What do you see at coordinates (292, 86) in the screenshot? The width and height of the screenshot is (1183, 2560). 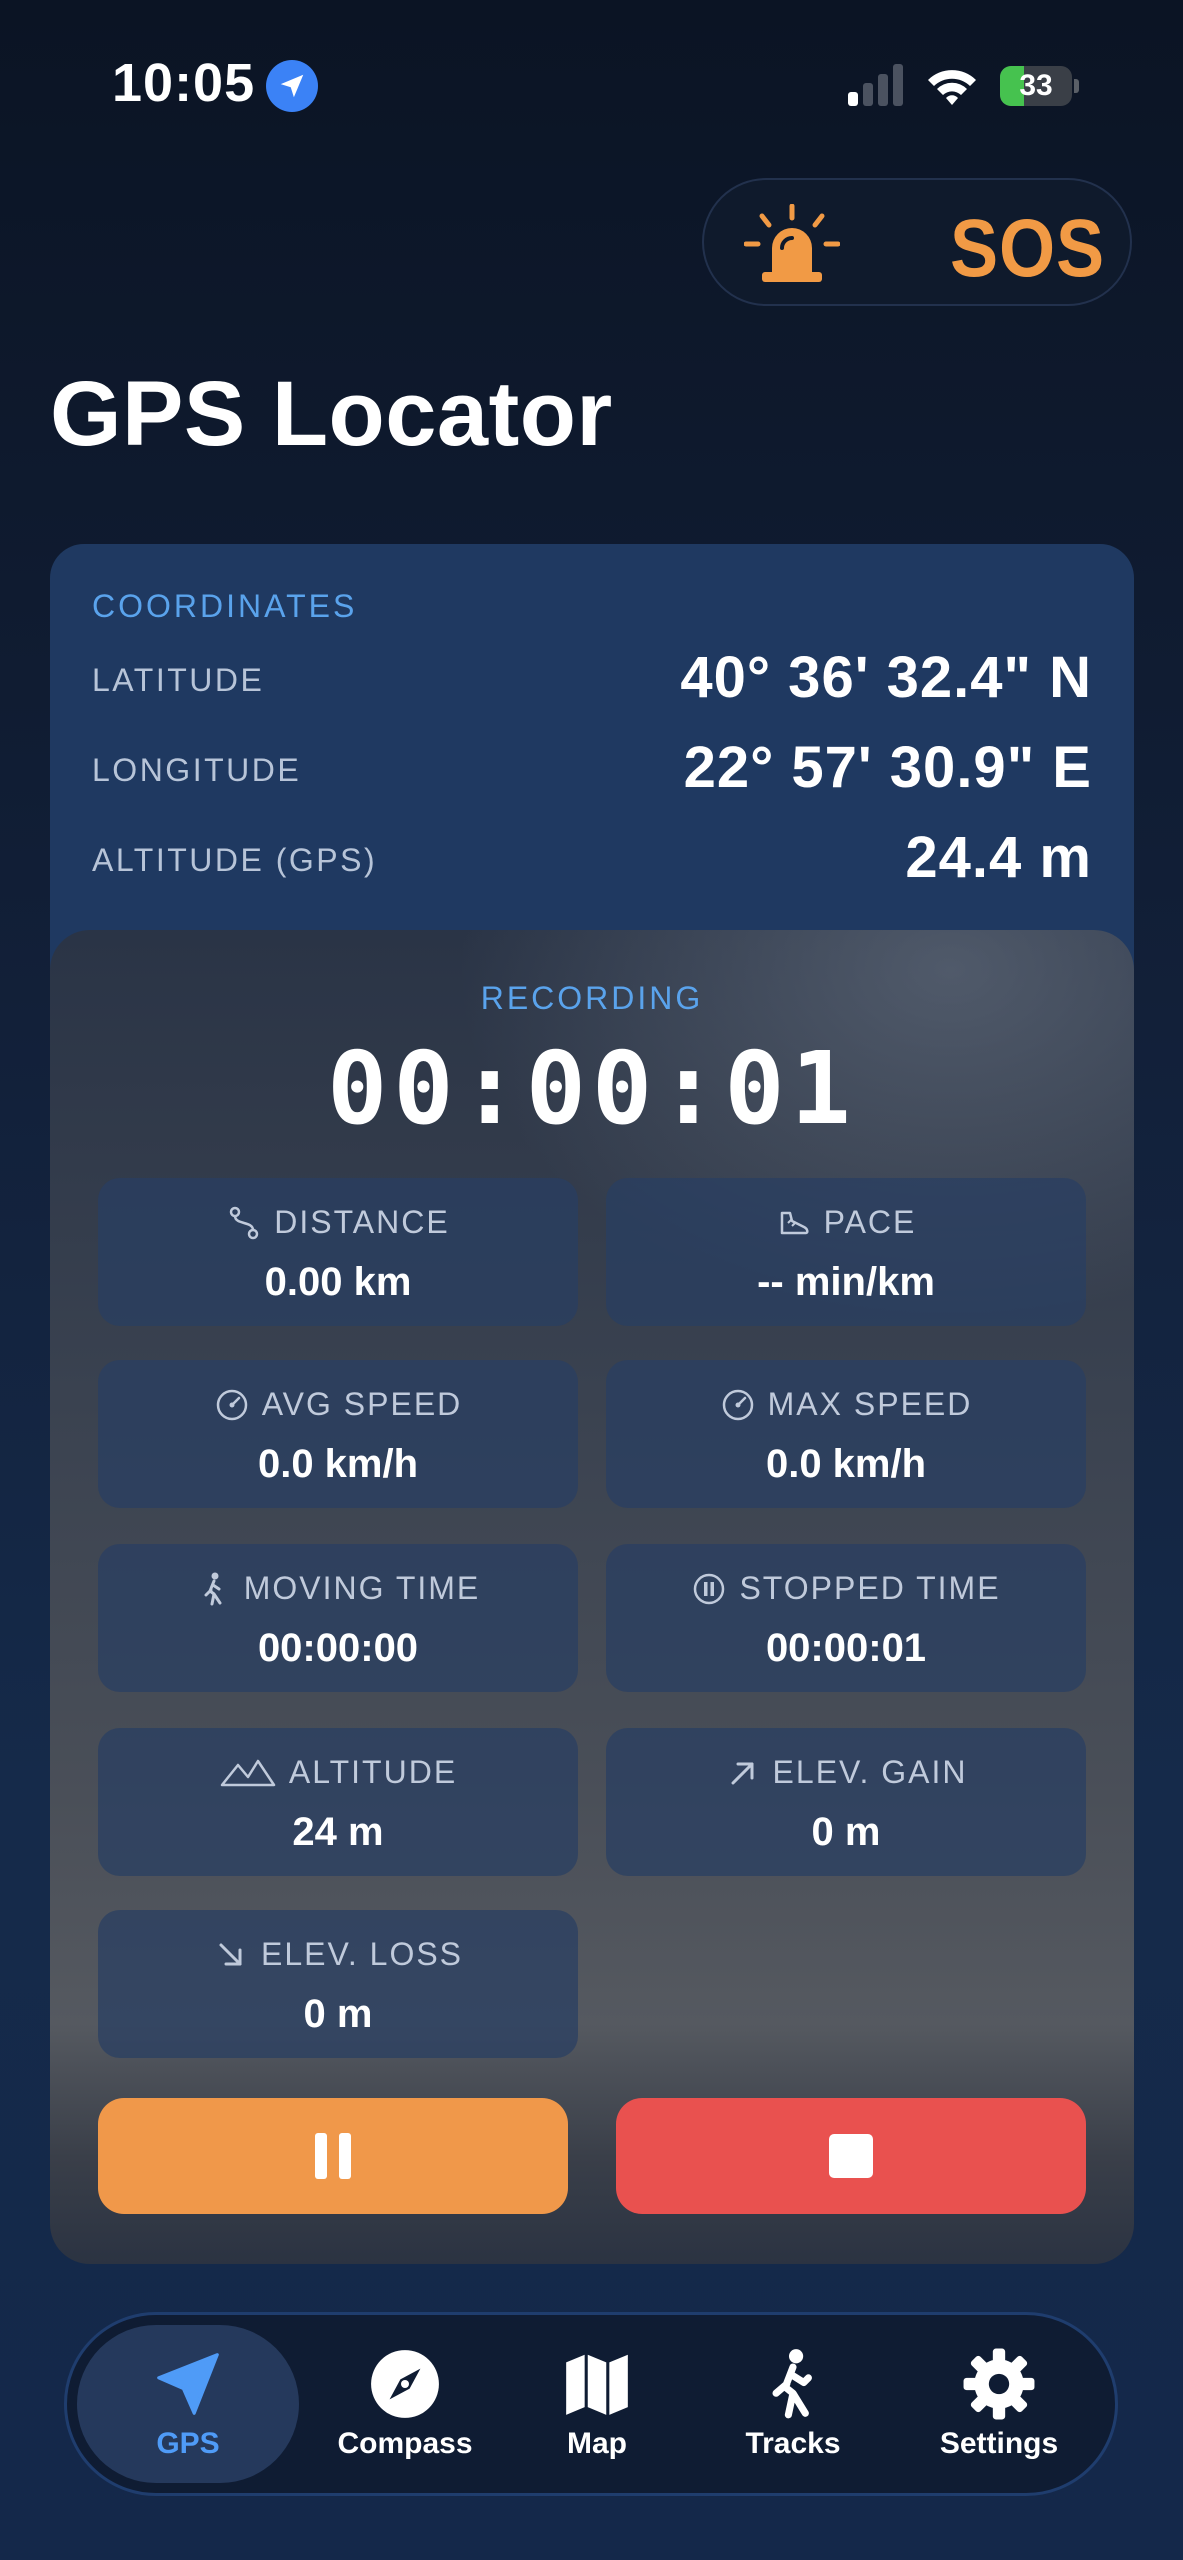 I see `location-services-icon` at bounding box center [292, 86].